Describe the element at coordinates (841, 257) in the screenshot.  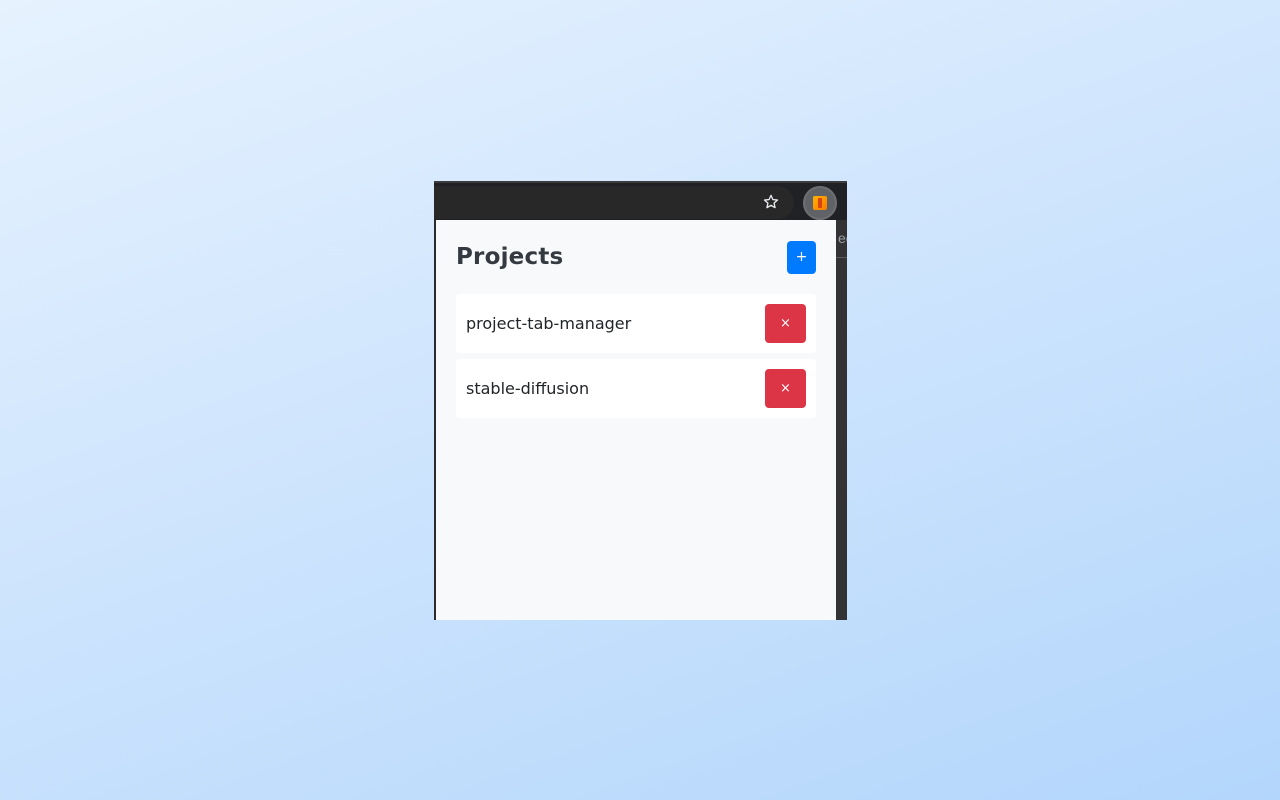
I see `background-page-divider` at that location.